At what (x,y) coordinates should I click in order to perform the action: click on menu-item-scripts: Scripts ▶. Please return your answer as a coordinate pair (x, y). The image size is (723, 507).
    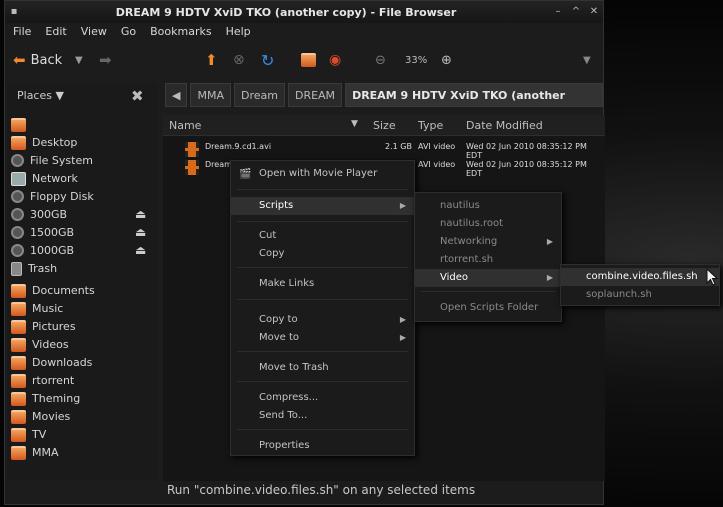
    Looking at the image, I should click on (322, 206).